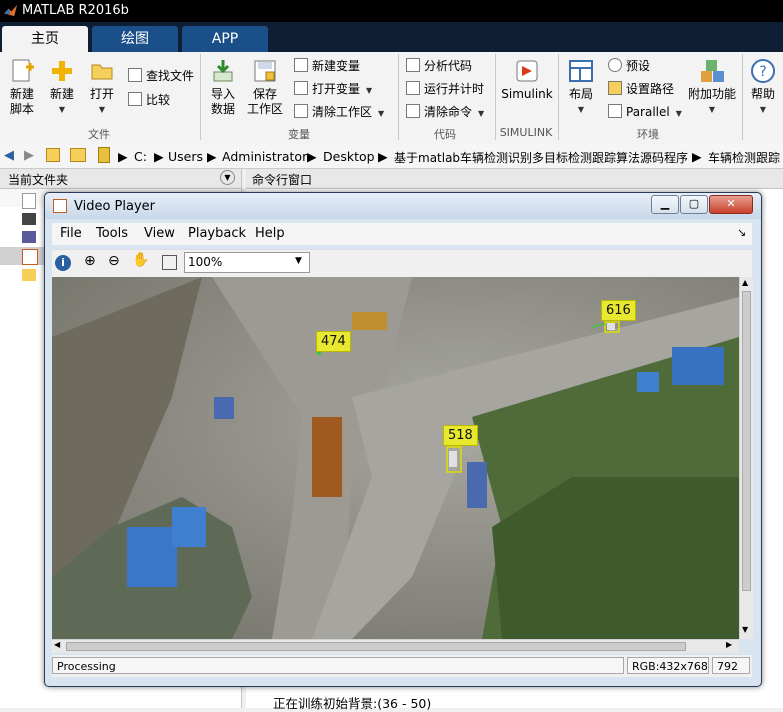 The width and height of the screenshot is (783, 712). I want to click on breadcrumb-item: 车辆检测跟踪, so click(744, 157).